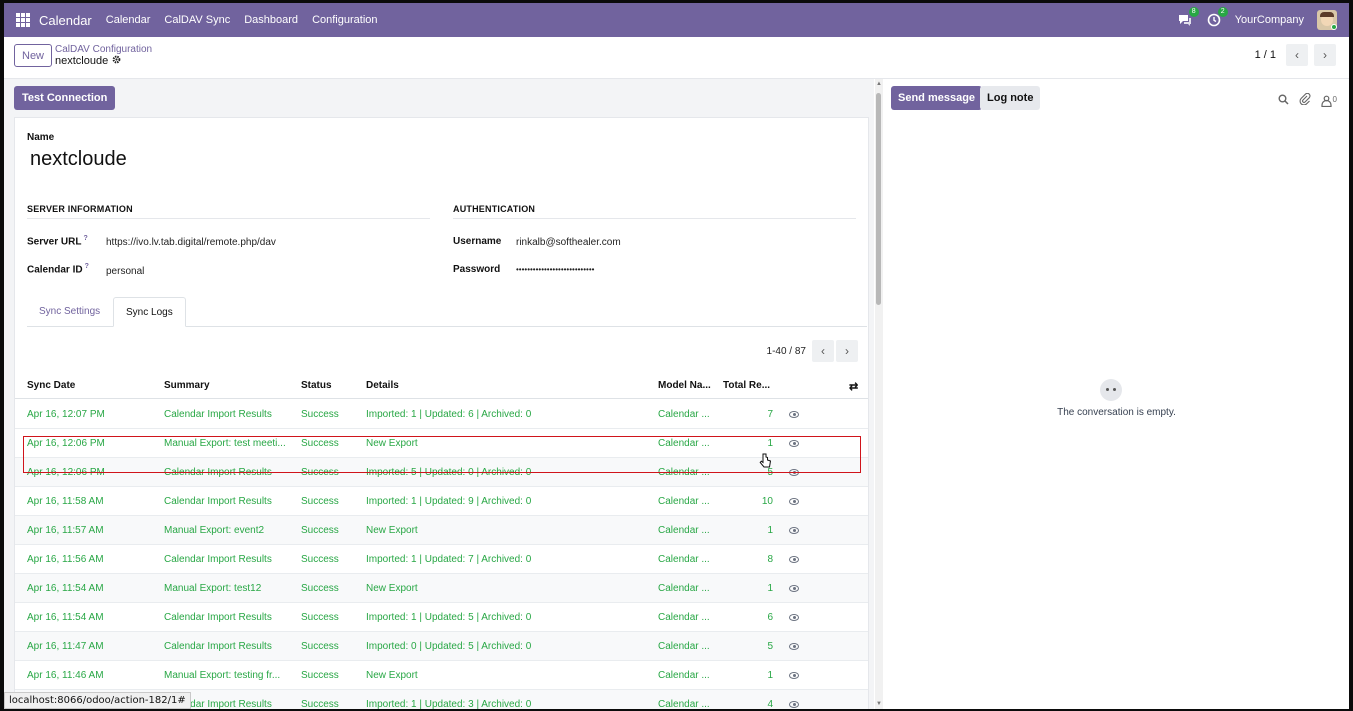 This screenshot has height=711, width=1353. What do you see at coordinates (1265, 55) in the screenshot?
I see `record-pager-value: 1 / 1` at bounding box center [1265, 55].